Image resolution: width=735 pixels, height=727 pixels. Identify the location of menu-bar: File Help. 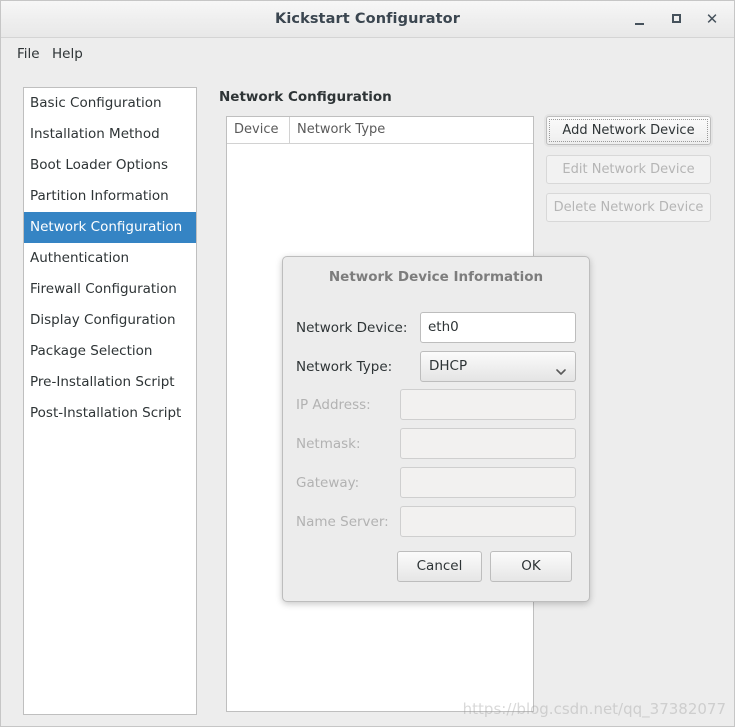
(367, 54).